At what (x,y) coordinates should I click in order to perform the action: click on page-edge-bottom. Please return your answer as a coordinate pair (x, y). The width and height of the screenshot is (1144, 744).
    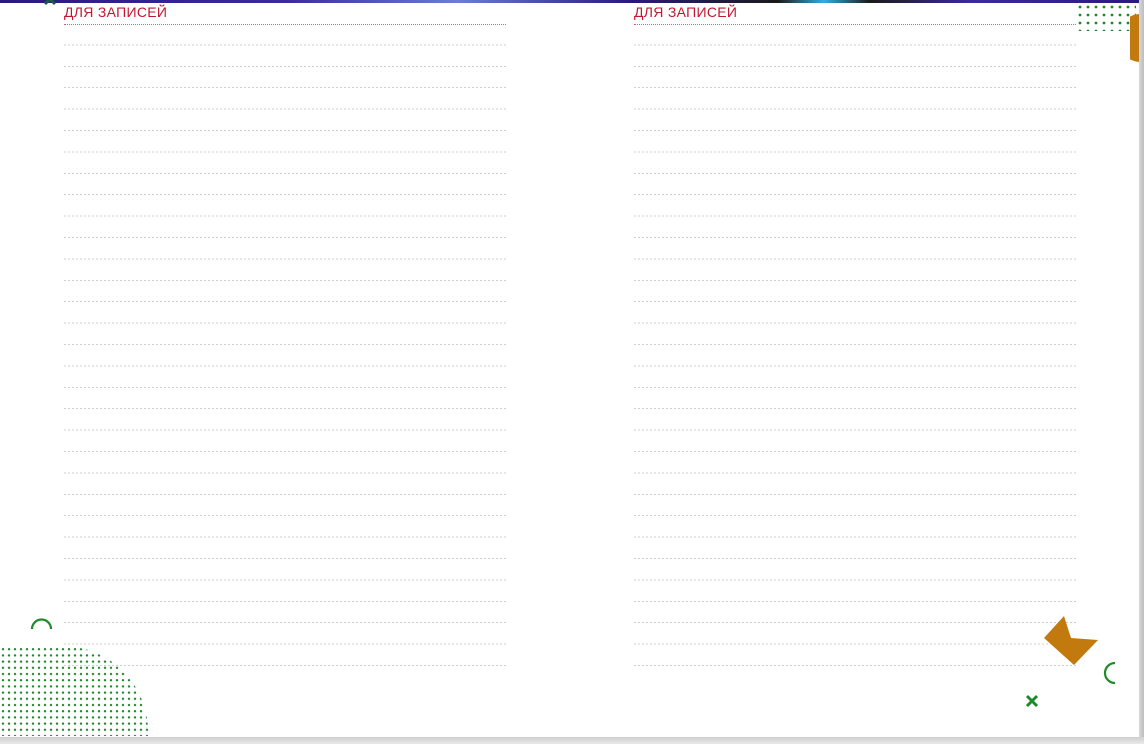
    Looking at the image, I should click on (572, 740).